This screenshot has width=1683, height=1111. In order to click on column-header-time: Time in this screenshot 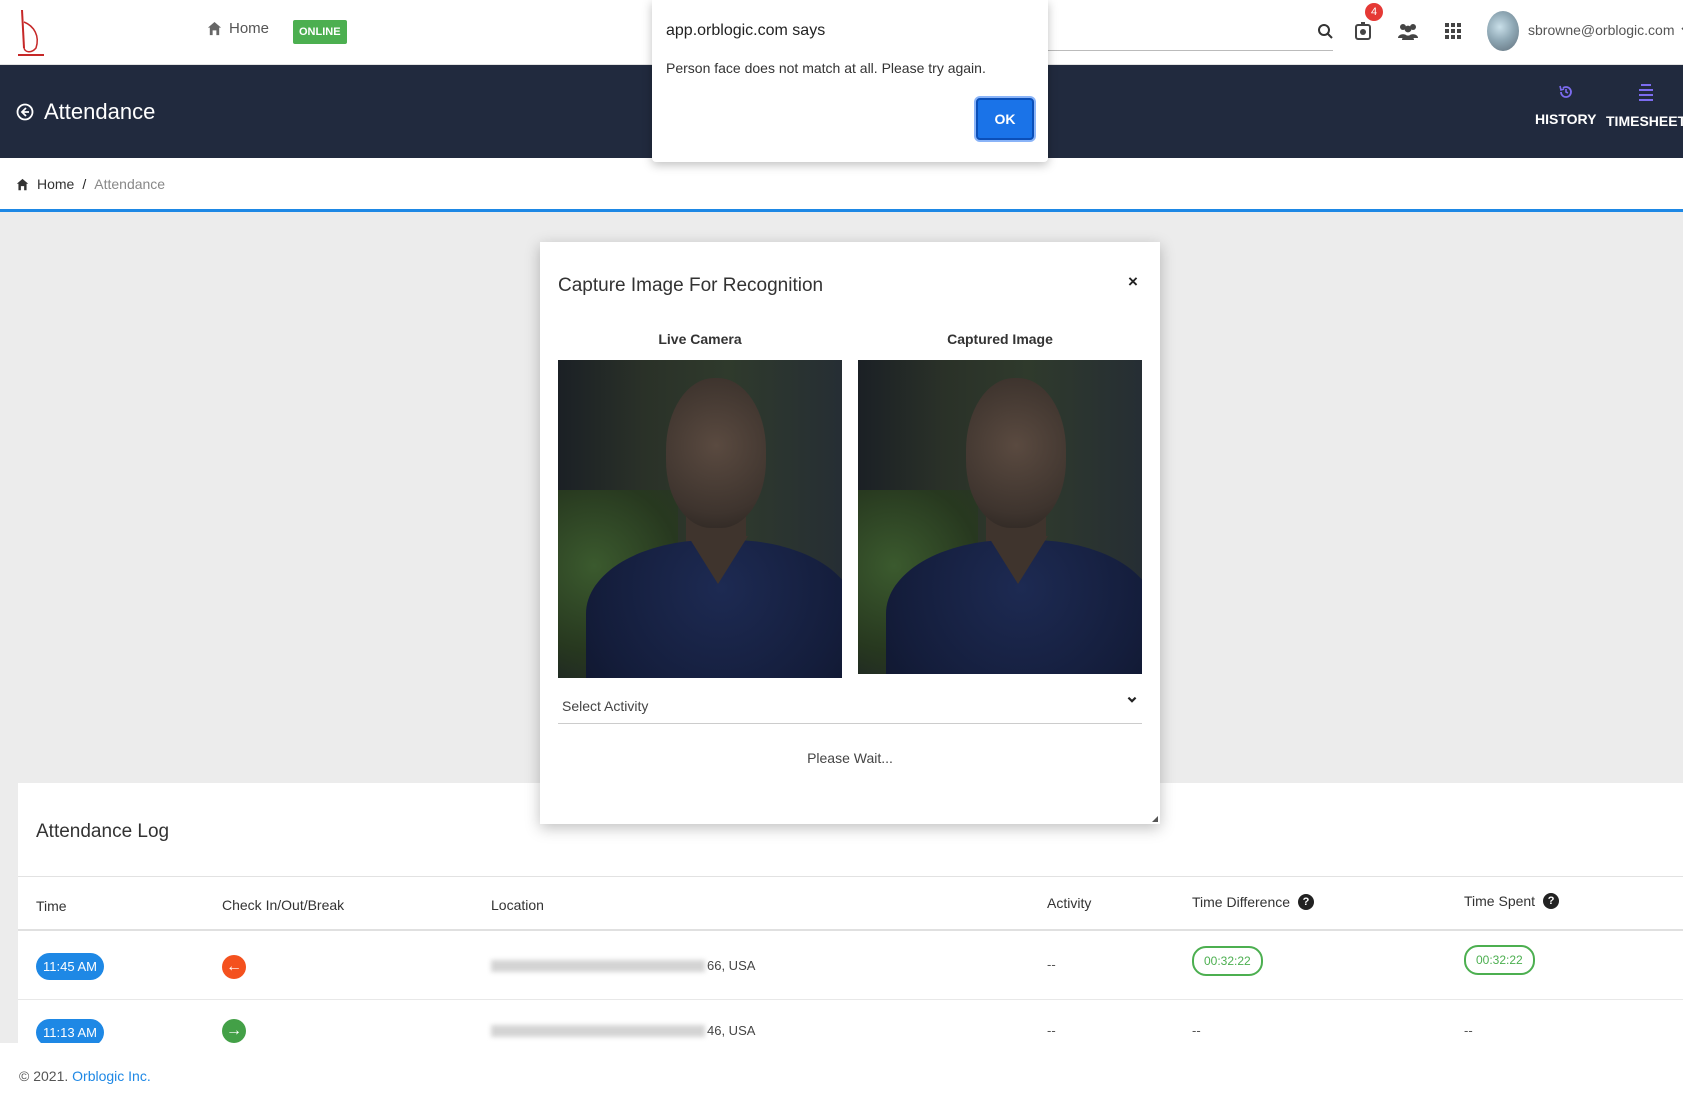, I will do `click(51, 906)`.